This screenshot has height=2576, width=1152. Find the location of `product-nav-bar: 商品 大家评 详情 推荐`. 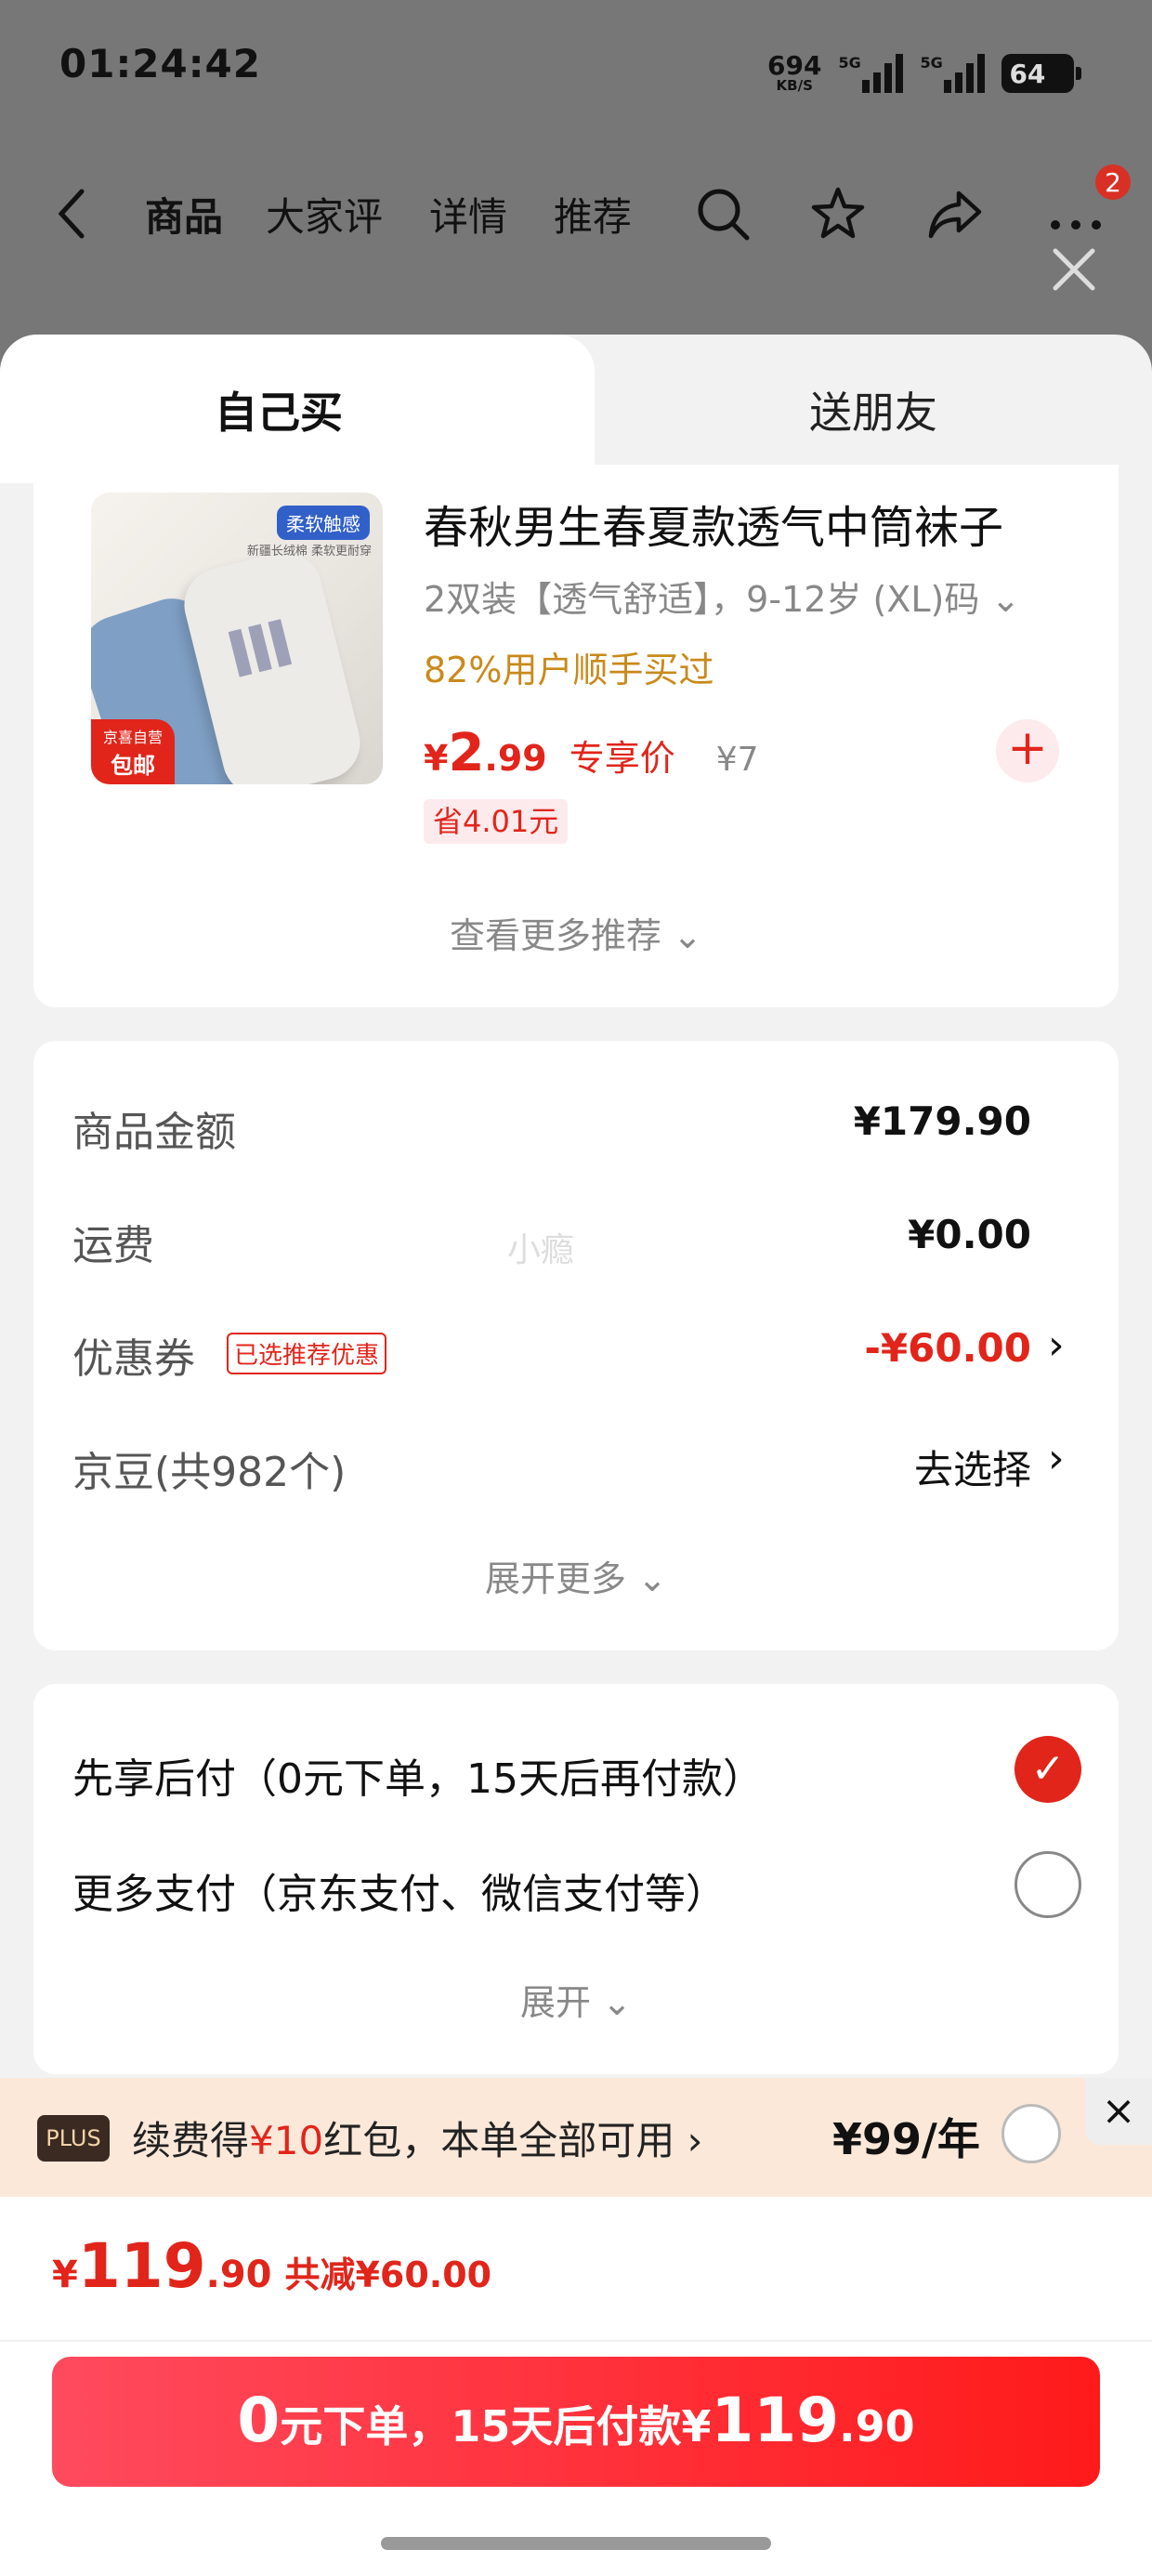

product-nav-bar: 商品 大家评 详情 推荐 is located at coordinates (576, 209).